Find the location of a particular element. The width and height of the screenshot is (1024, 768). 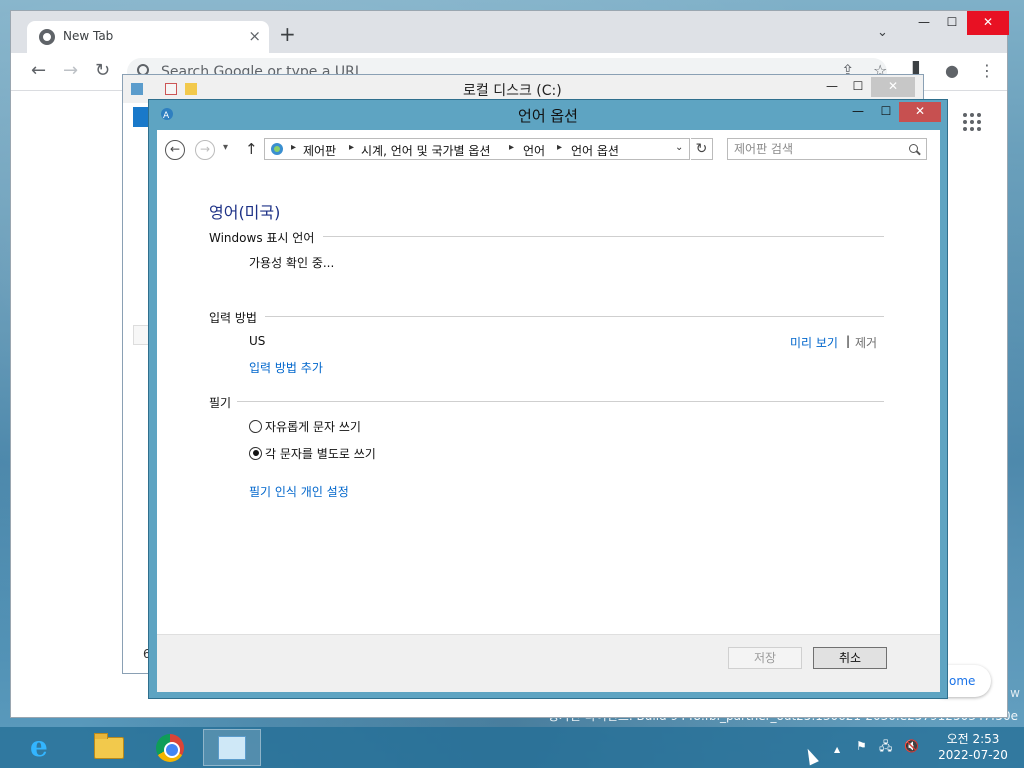

explorer-maximize-button: ☐ is located at coordinates (858, 87).